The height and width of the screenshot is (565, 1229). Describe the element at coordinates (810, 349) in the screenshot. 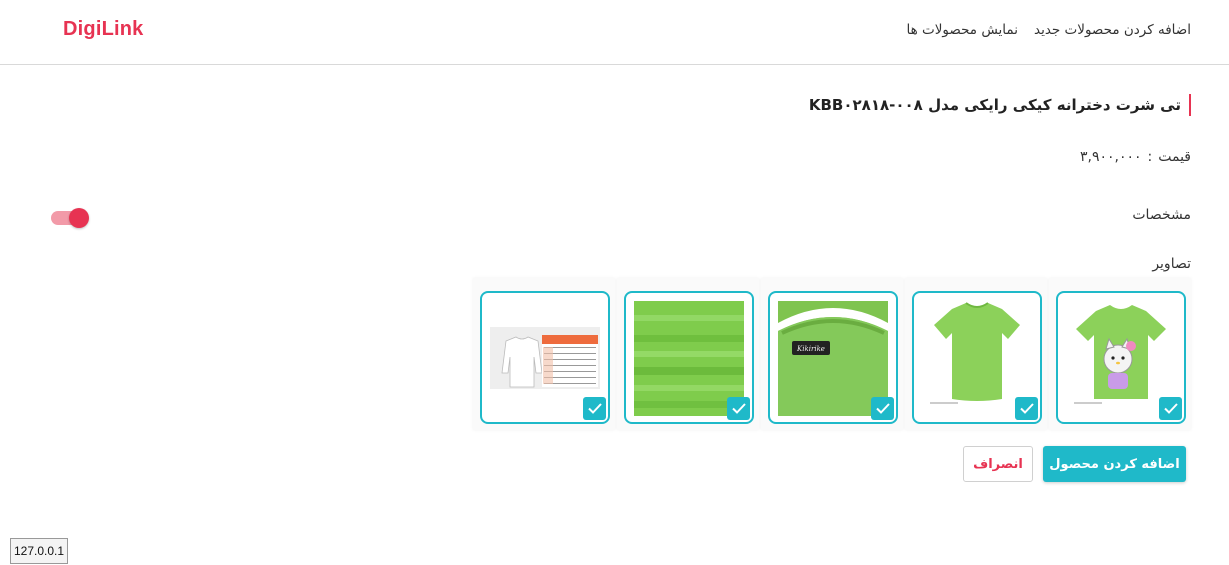

I see `svg-text: Kikirike` at that location.